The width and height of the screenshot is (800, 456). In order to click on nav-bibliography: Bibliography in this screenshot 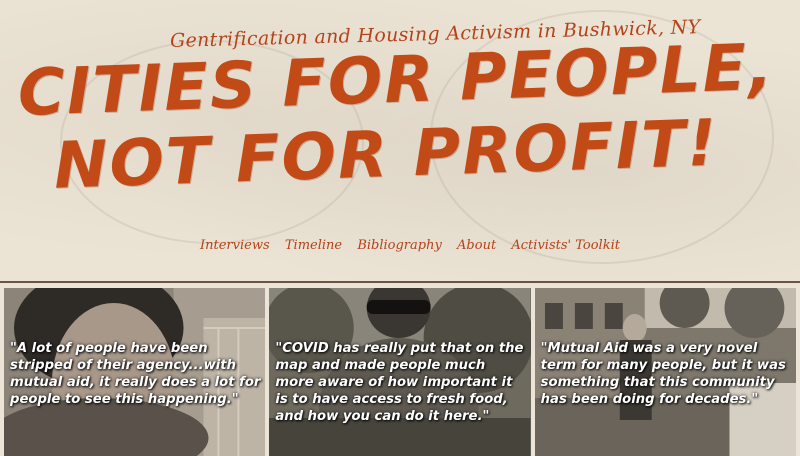, I will do `click(399, 245)`.